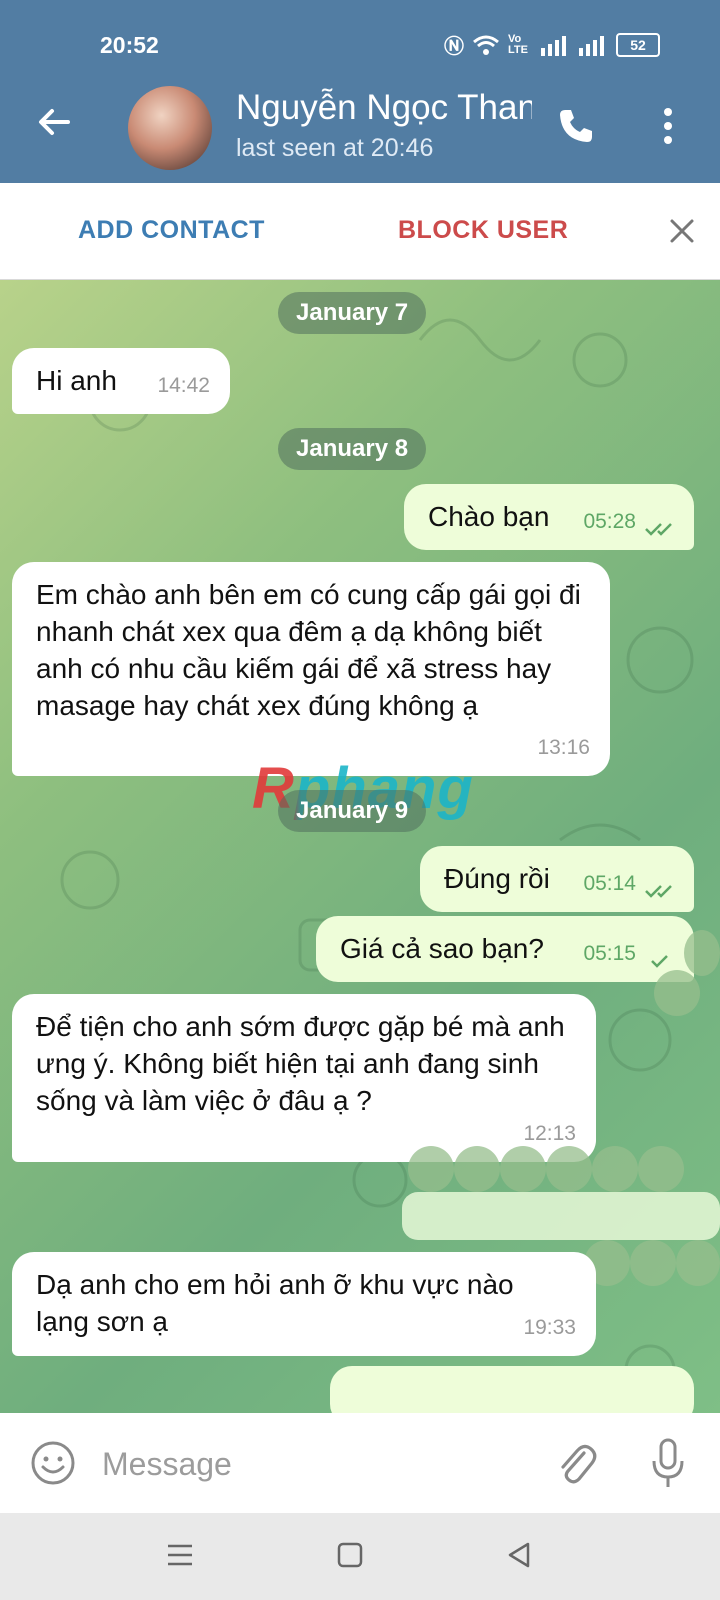 Image resolution: width=720 pixels, height=1600 pixels. Describe the element at coordinates (576, 1463) in the screenshot. I see `paperclip-icon` at that location.